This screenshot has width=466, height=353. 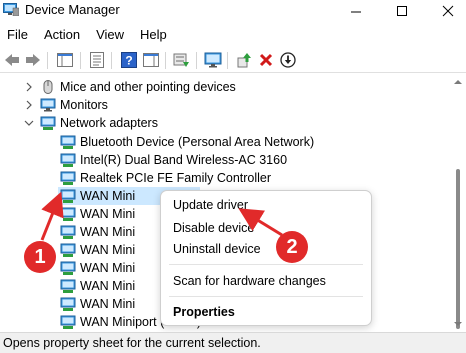 What do you see at coordinates (458, 249) in the screenshot?
I see `scrollbar-thumb` at bounding box center [458, 249].